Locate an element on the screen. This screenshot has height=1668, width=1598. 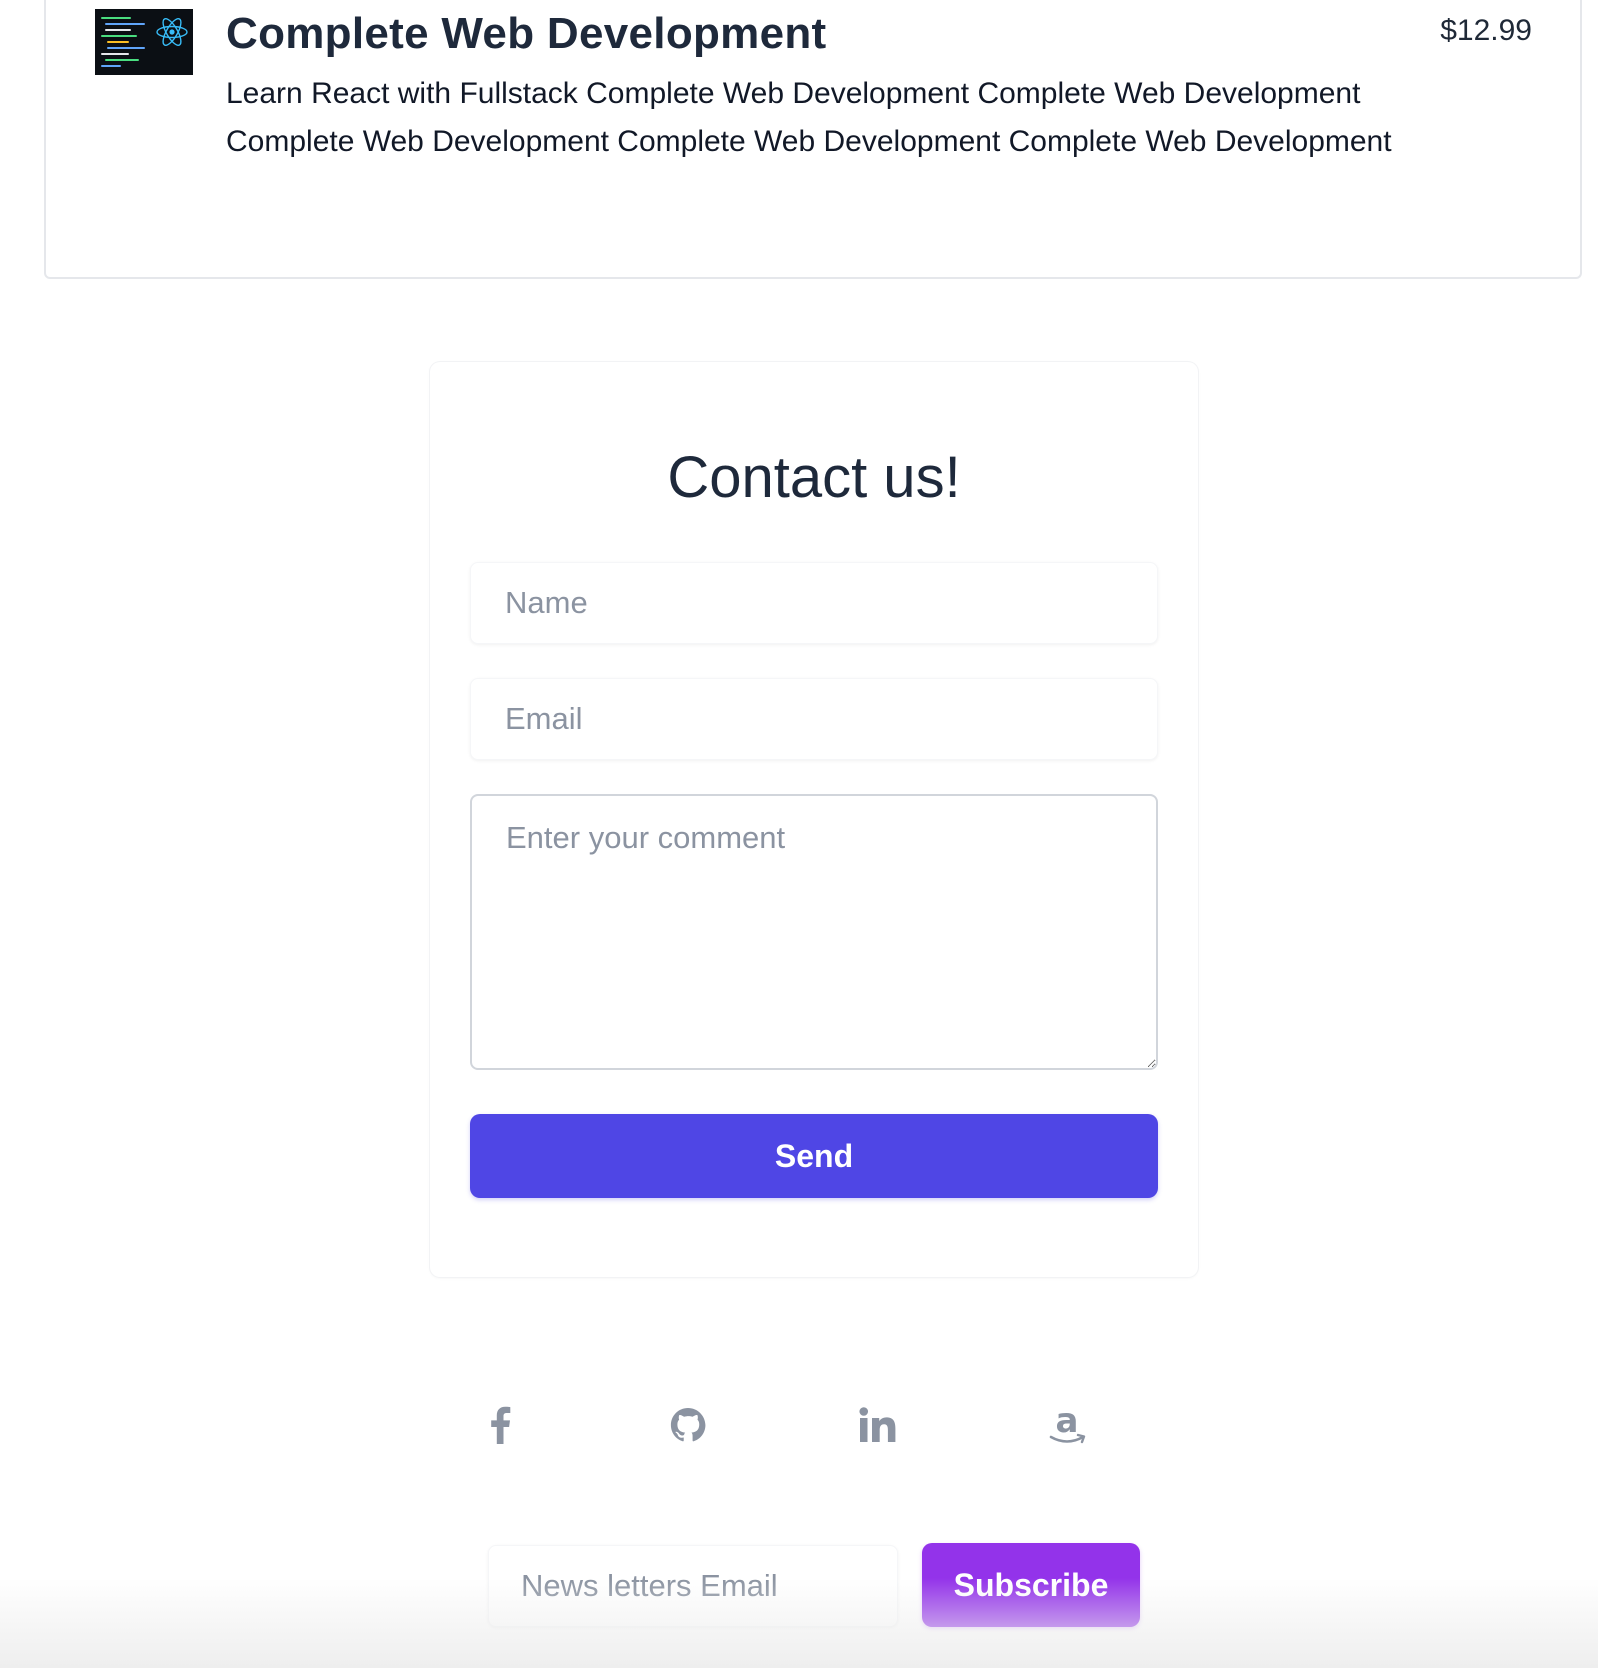
bottom-fade is located at coordinates (799, 1623).